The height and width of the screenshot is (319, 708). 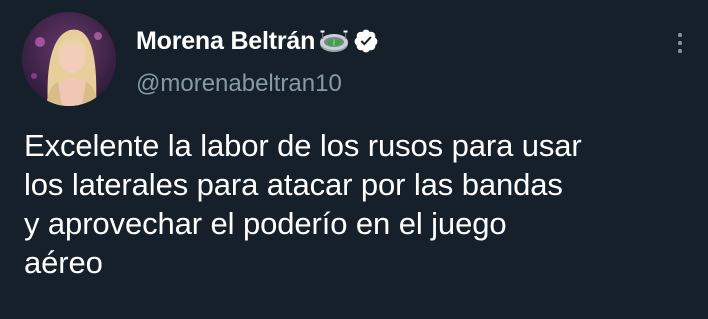 I want to click on more-vertical-icon, so click(x=680, y=43).